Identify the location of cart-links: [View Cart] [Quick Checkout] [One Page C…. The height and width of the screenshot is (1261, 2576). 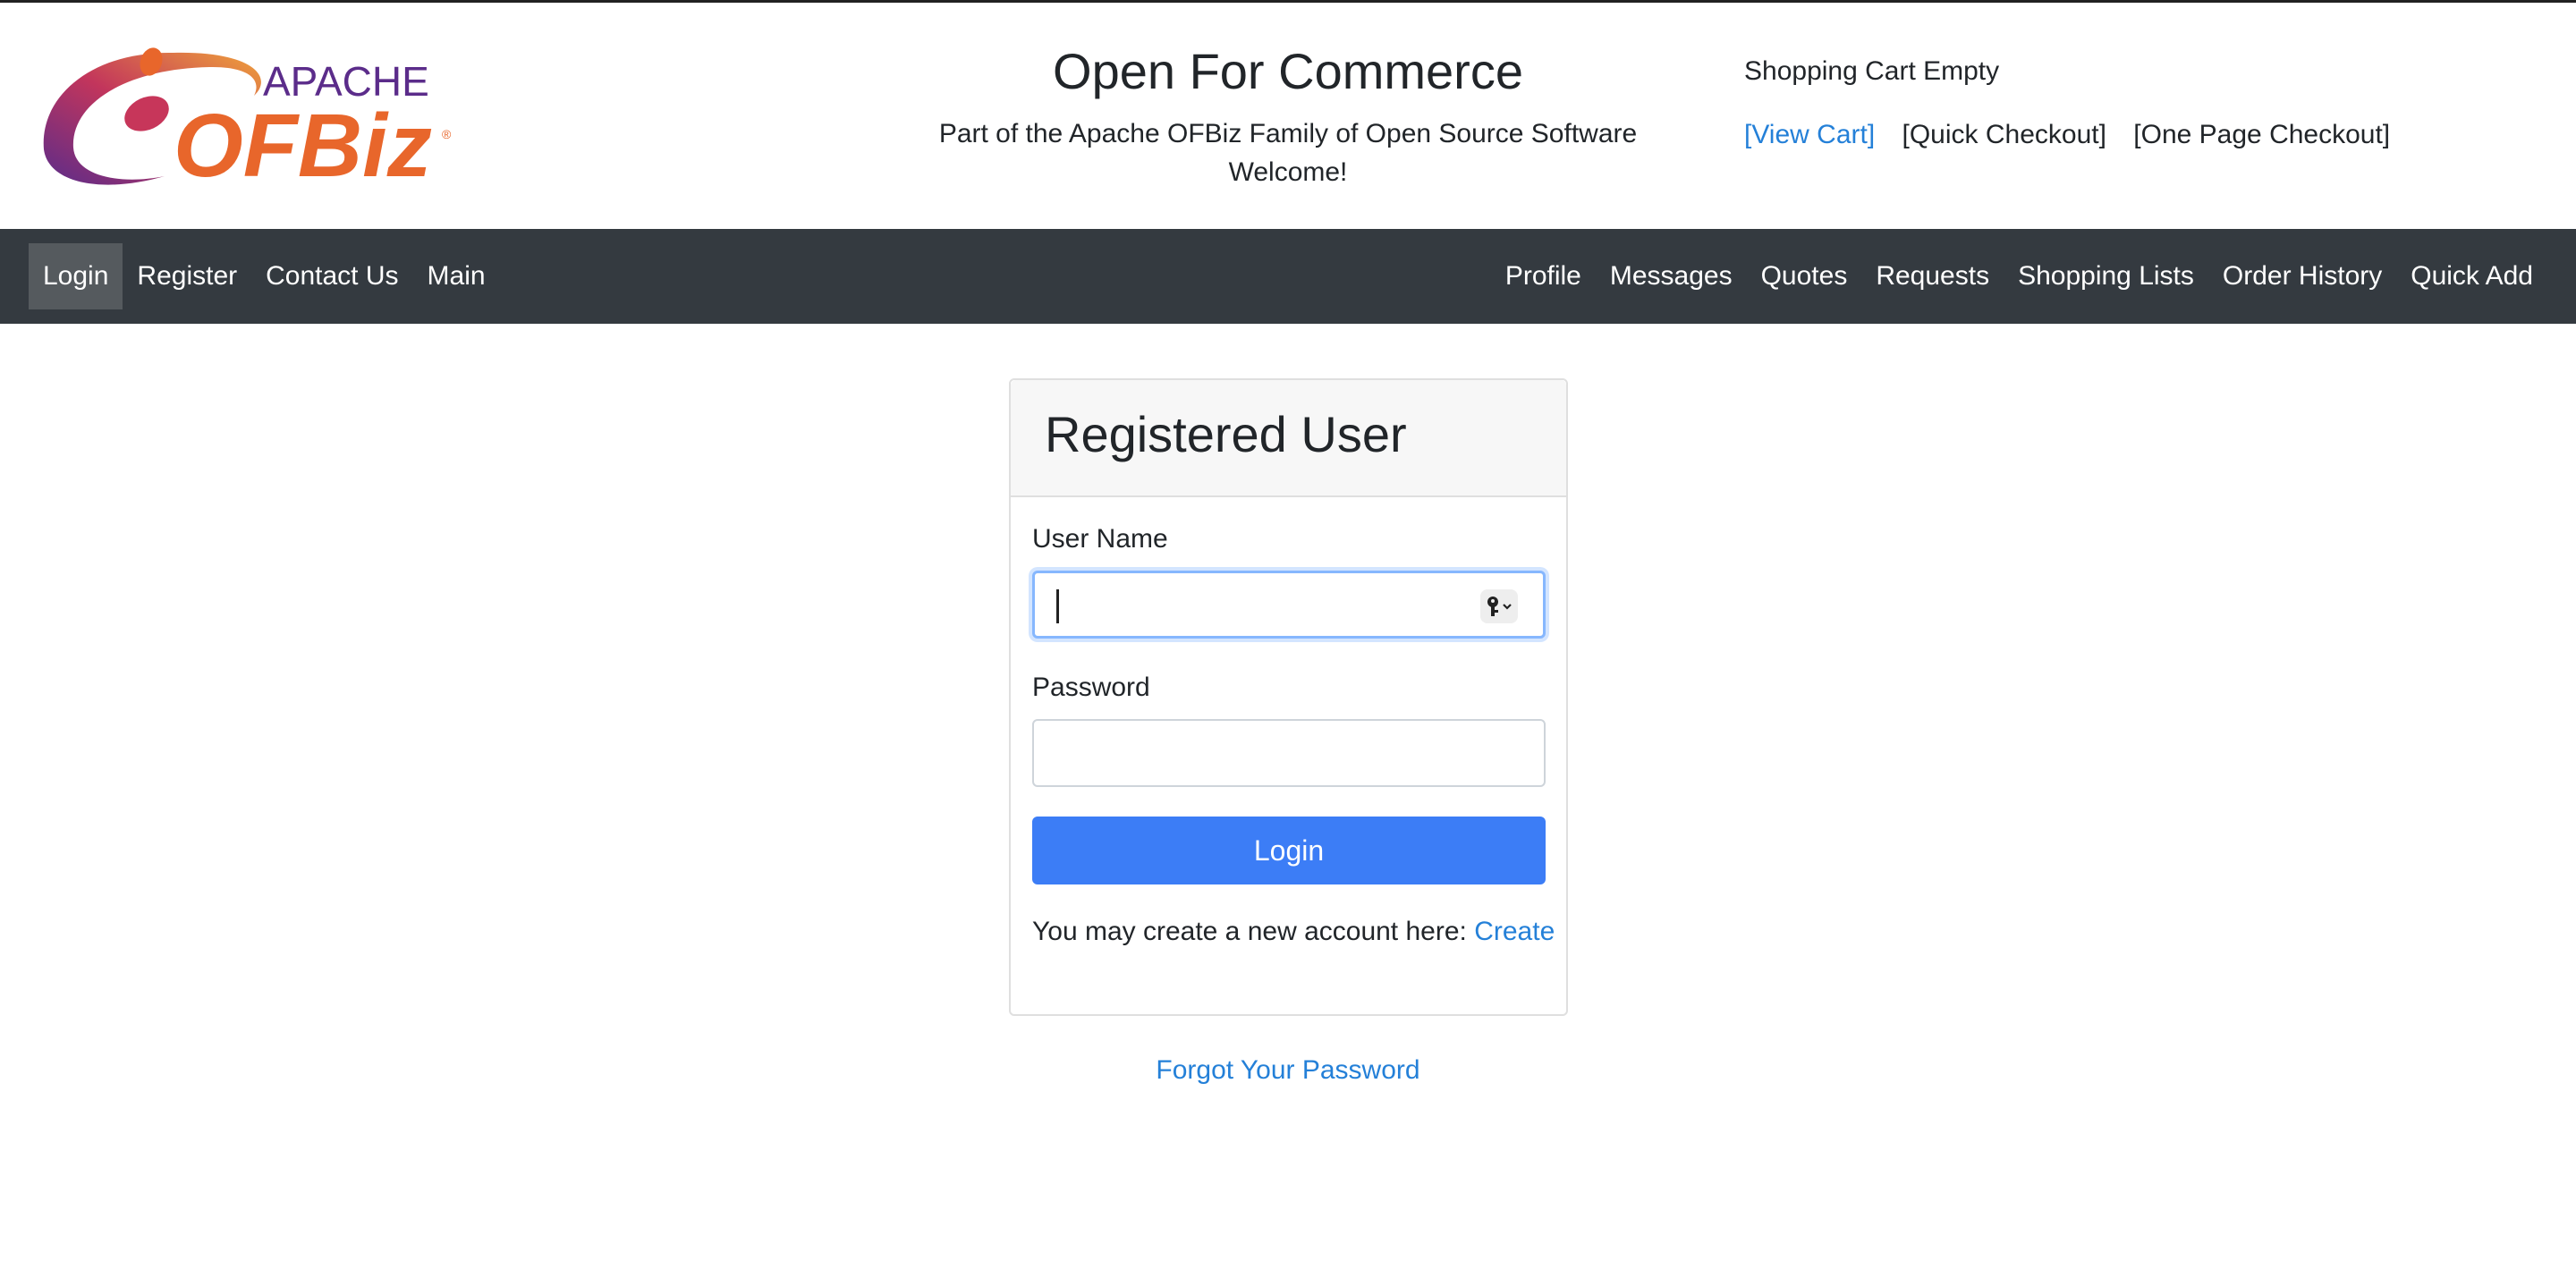
(2077, 135).